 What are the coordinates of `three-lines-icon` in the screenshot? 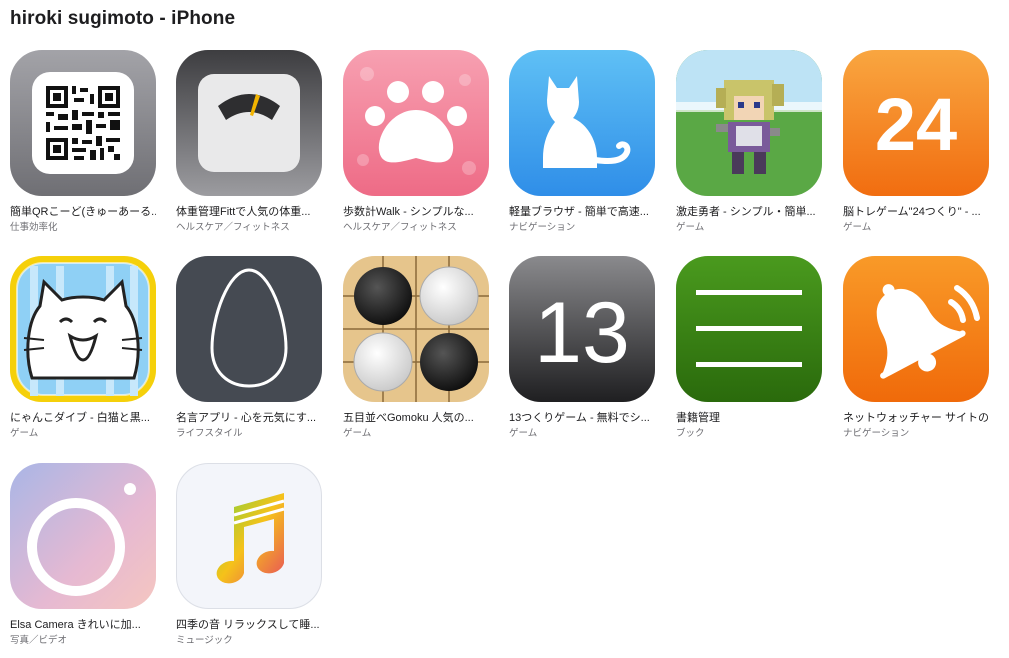 It's located at (749, 329).